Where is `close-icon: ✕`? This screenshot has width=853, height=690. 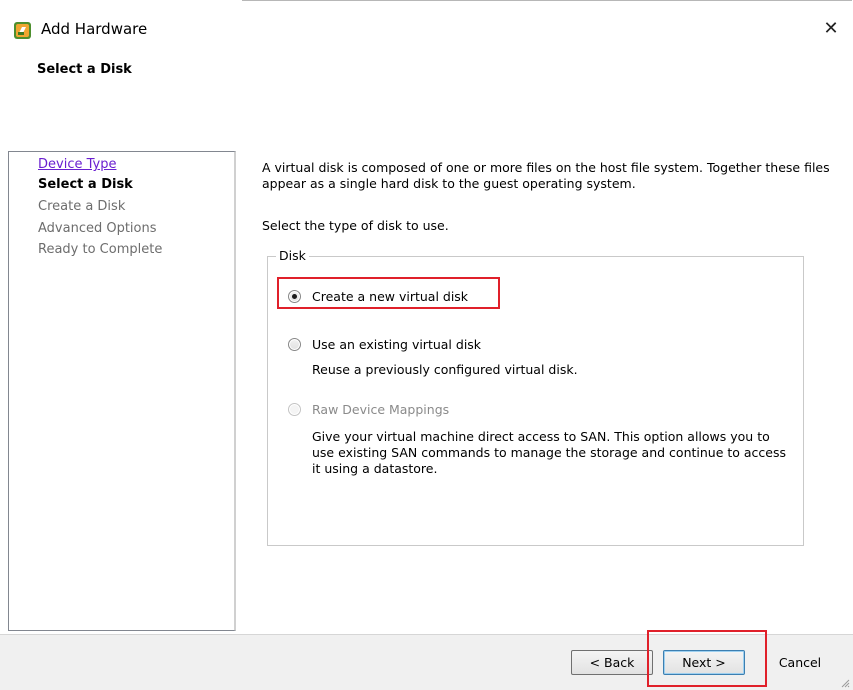 close-icon: ✕ is located at coordinates (831, 28).